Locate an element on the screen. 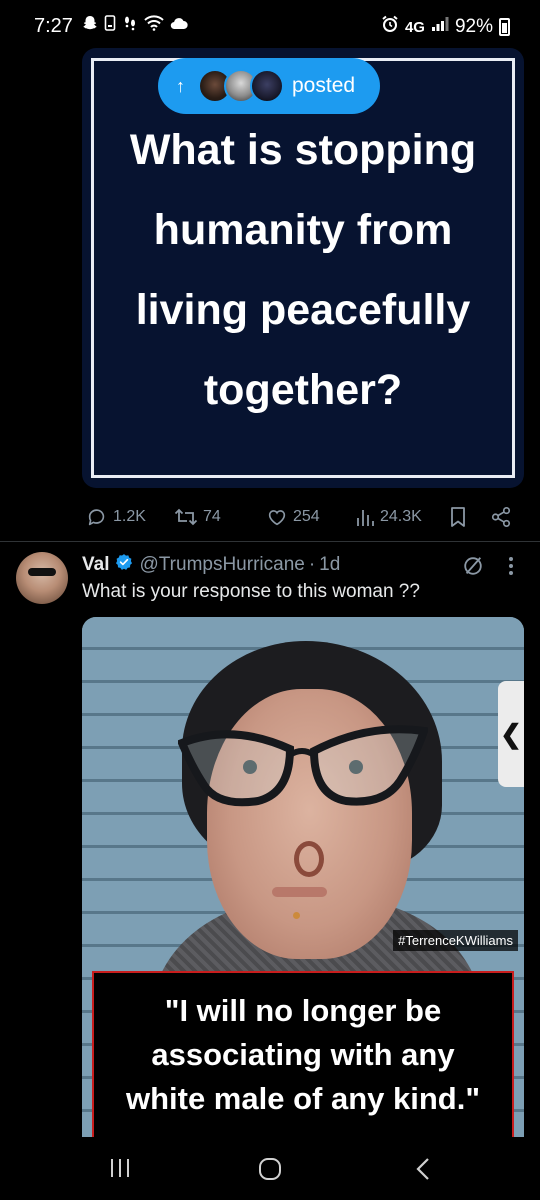 This screenshot has width=540, height=1200. views-button: 24.3K is located at coordinates (388, 517).